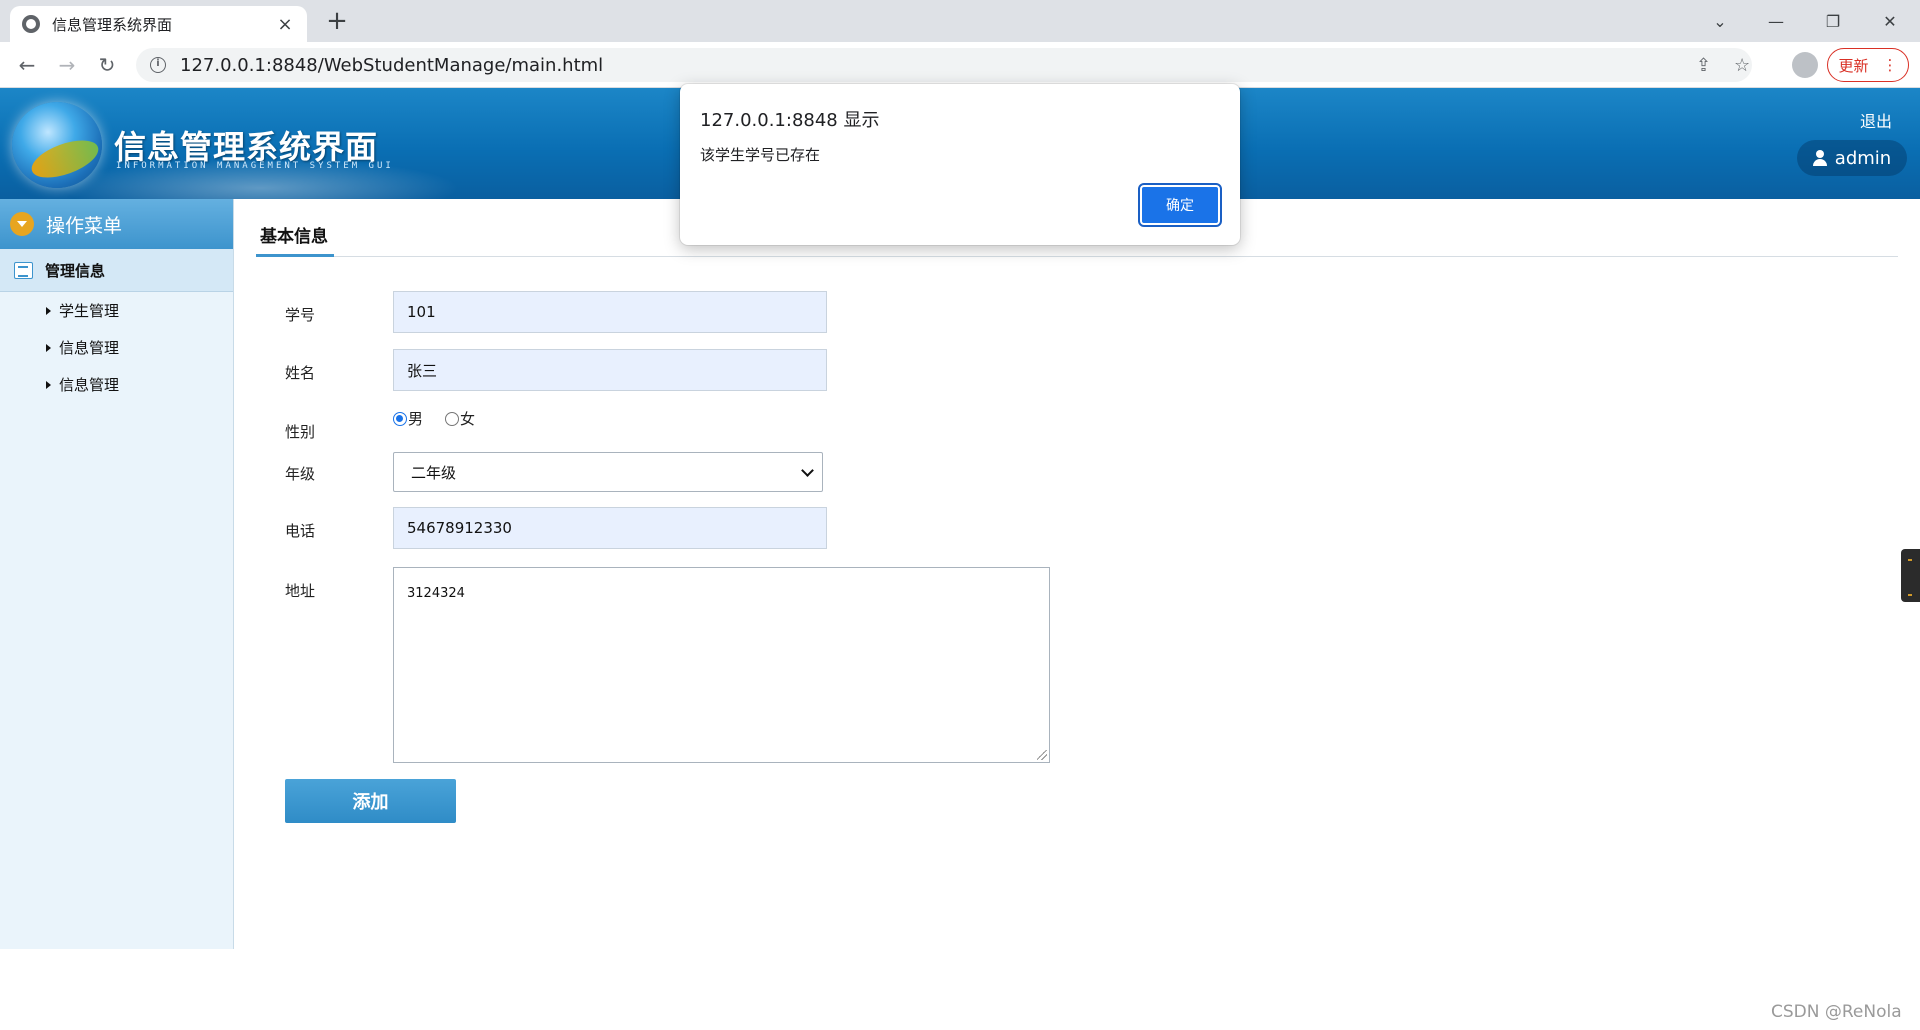  Describe the element at coordinates (1910, 575) in the screenshot. I see `side-panel-handle` at that location.